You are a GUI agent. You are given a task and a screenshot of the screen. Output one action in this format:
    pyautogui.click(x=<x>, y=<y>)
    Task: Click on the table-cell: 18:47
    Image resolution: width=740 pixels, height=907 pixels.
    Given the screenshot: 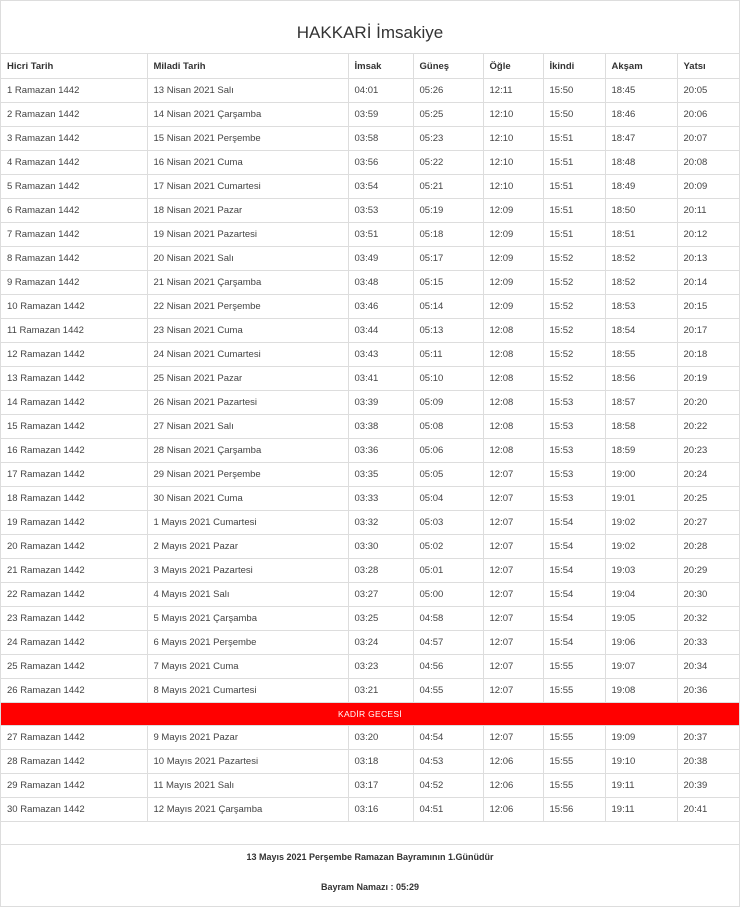 What is the action you would take?
    pyautogui.click(x=641, y=138)
    